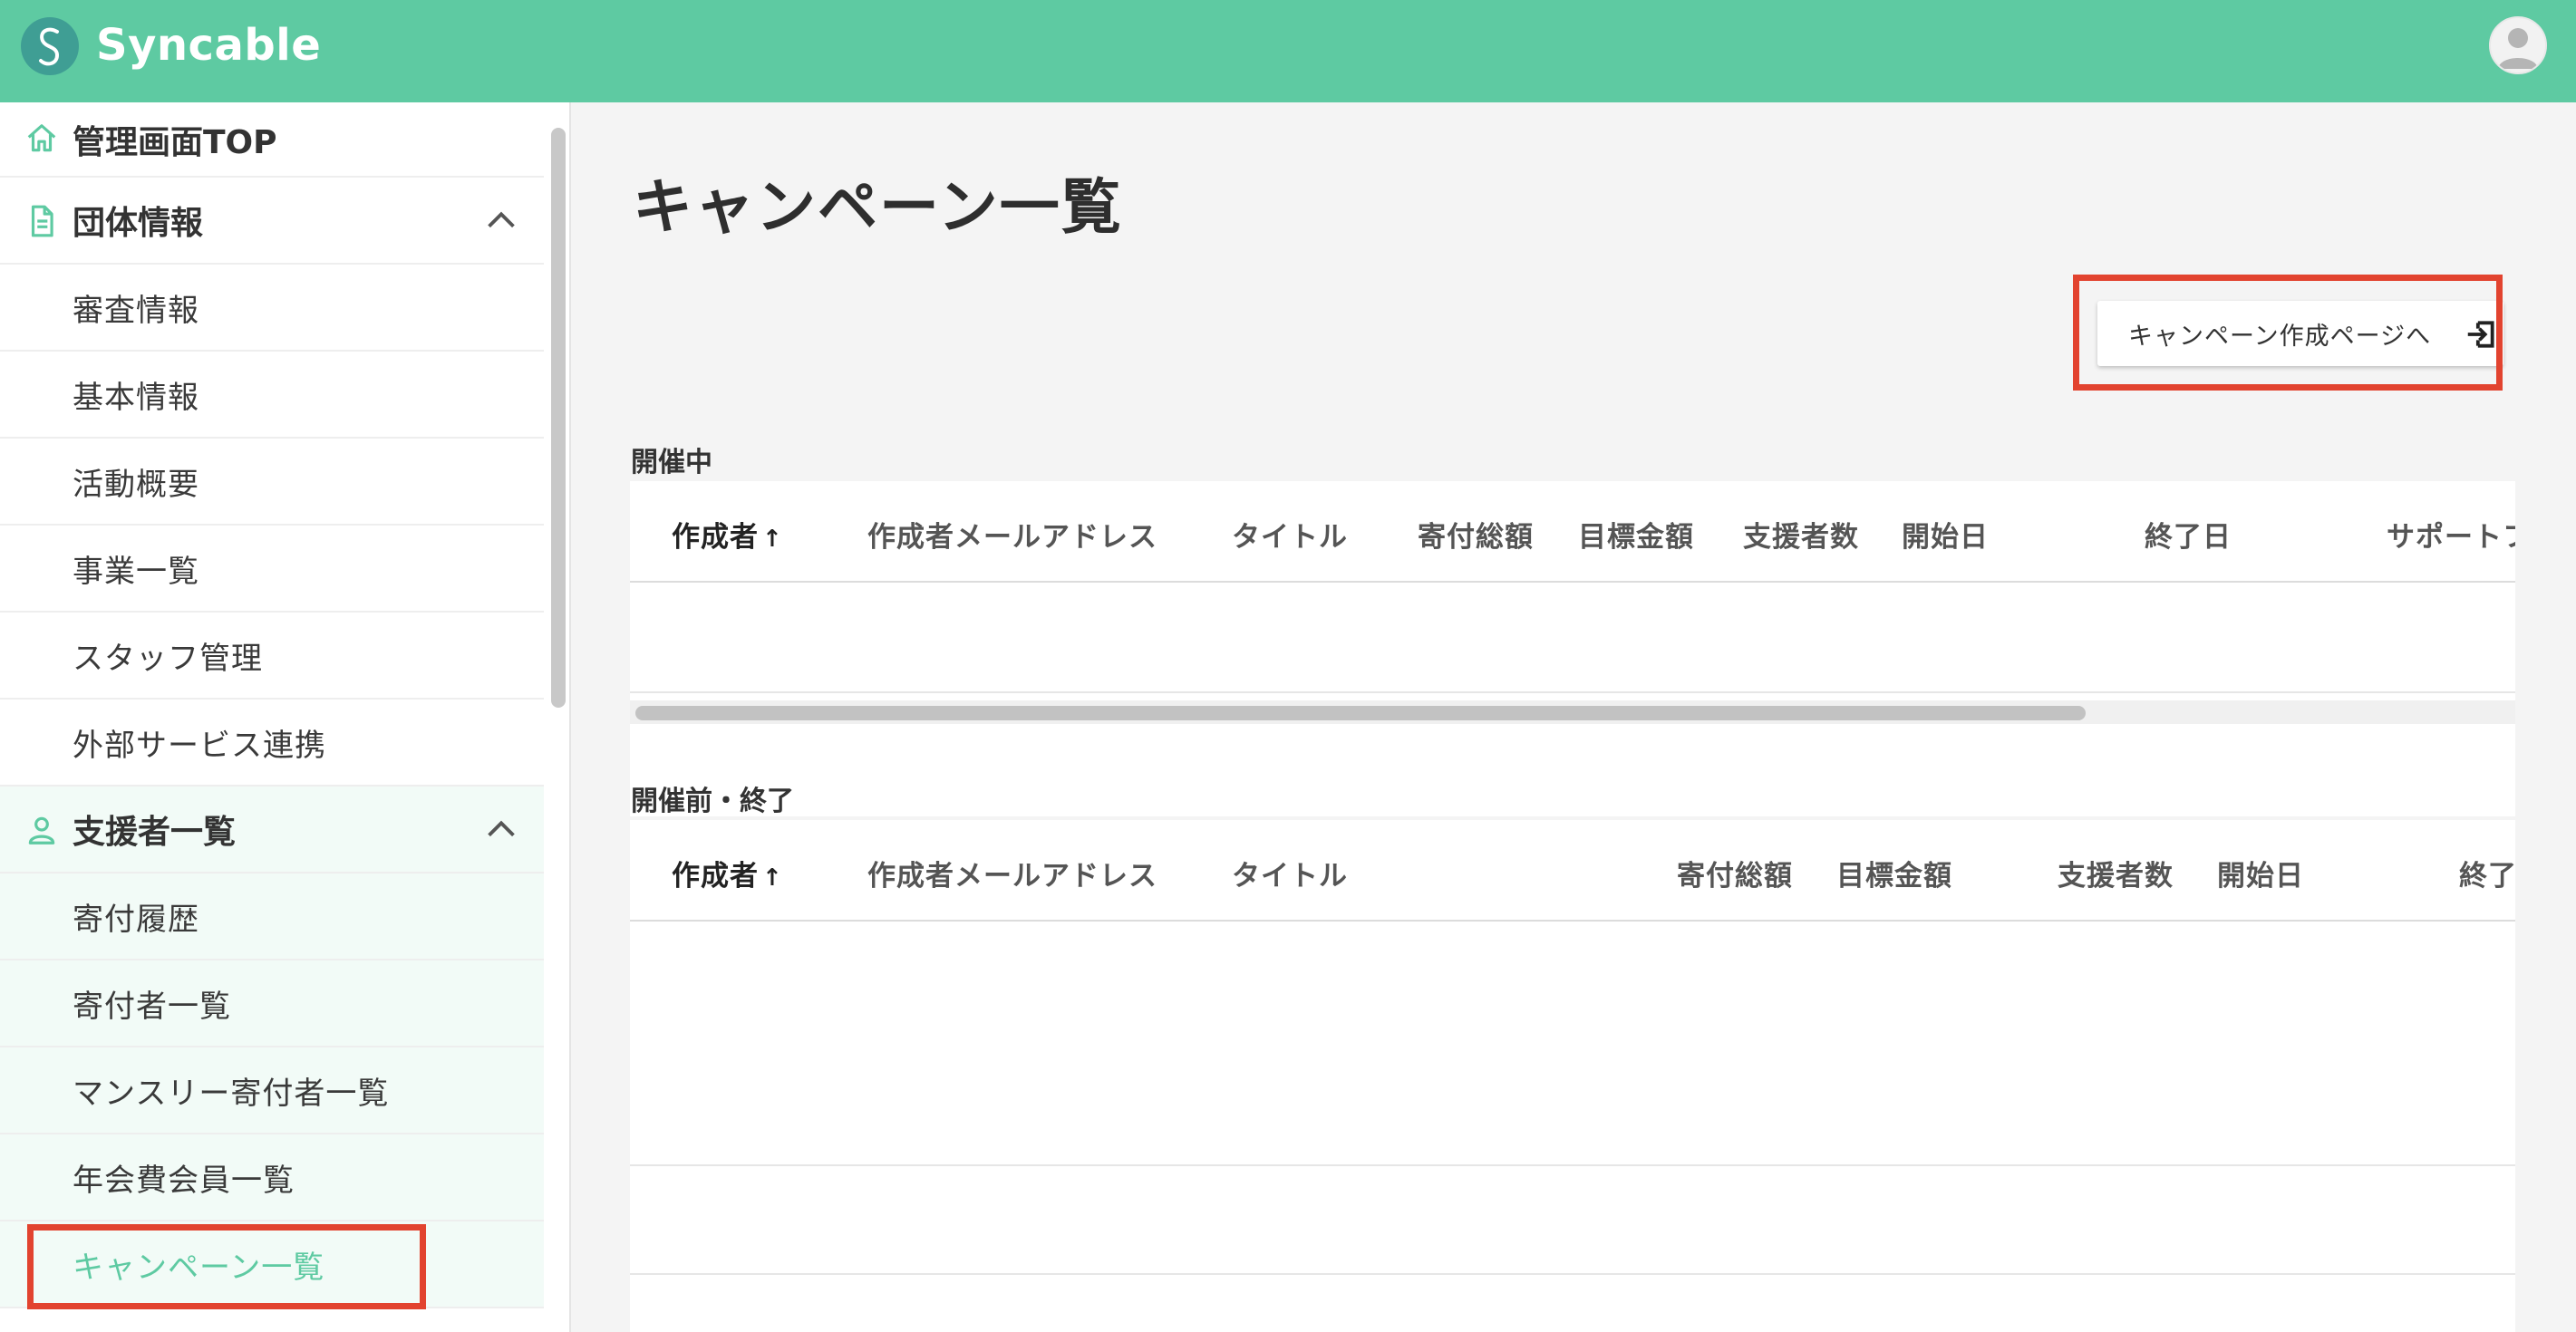  Describe the element at coordinates (878, 207) in the screenshot. I see `page-title: キャンペーン一覧` at that location.